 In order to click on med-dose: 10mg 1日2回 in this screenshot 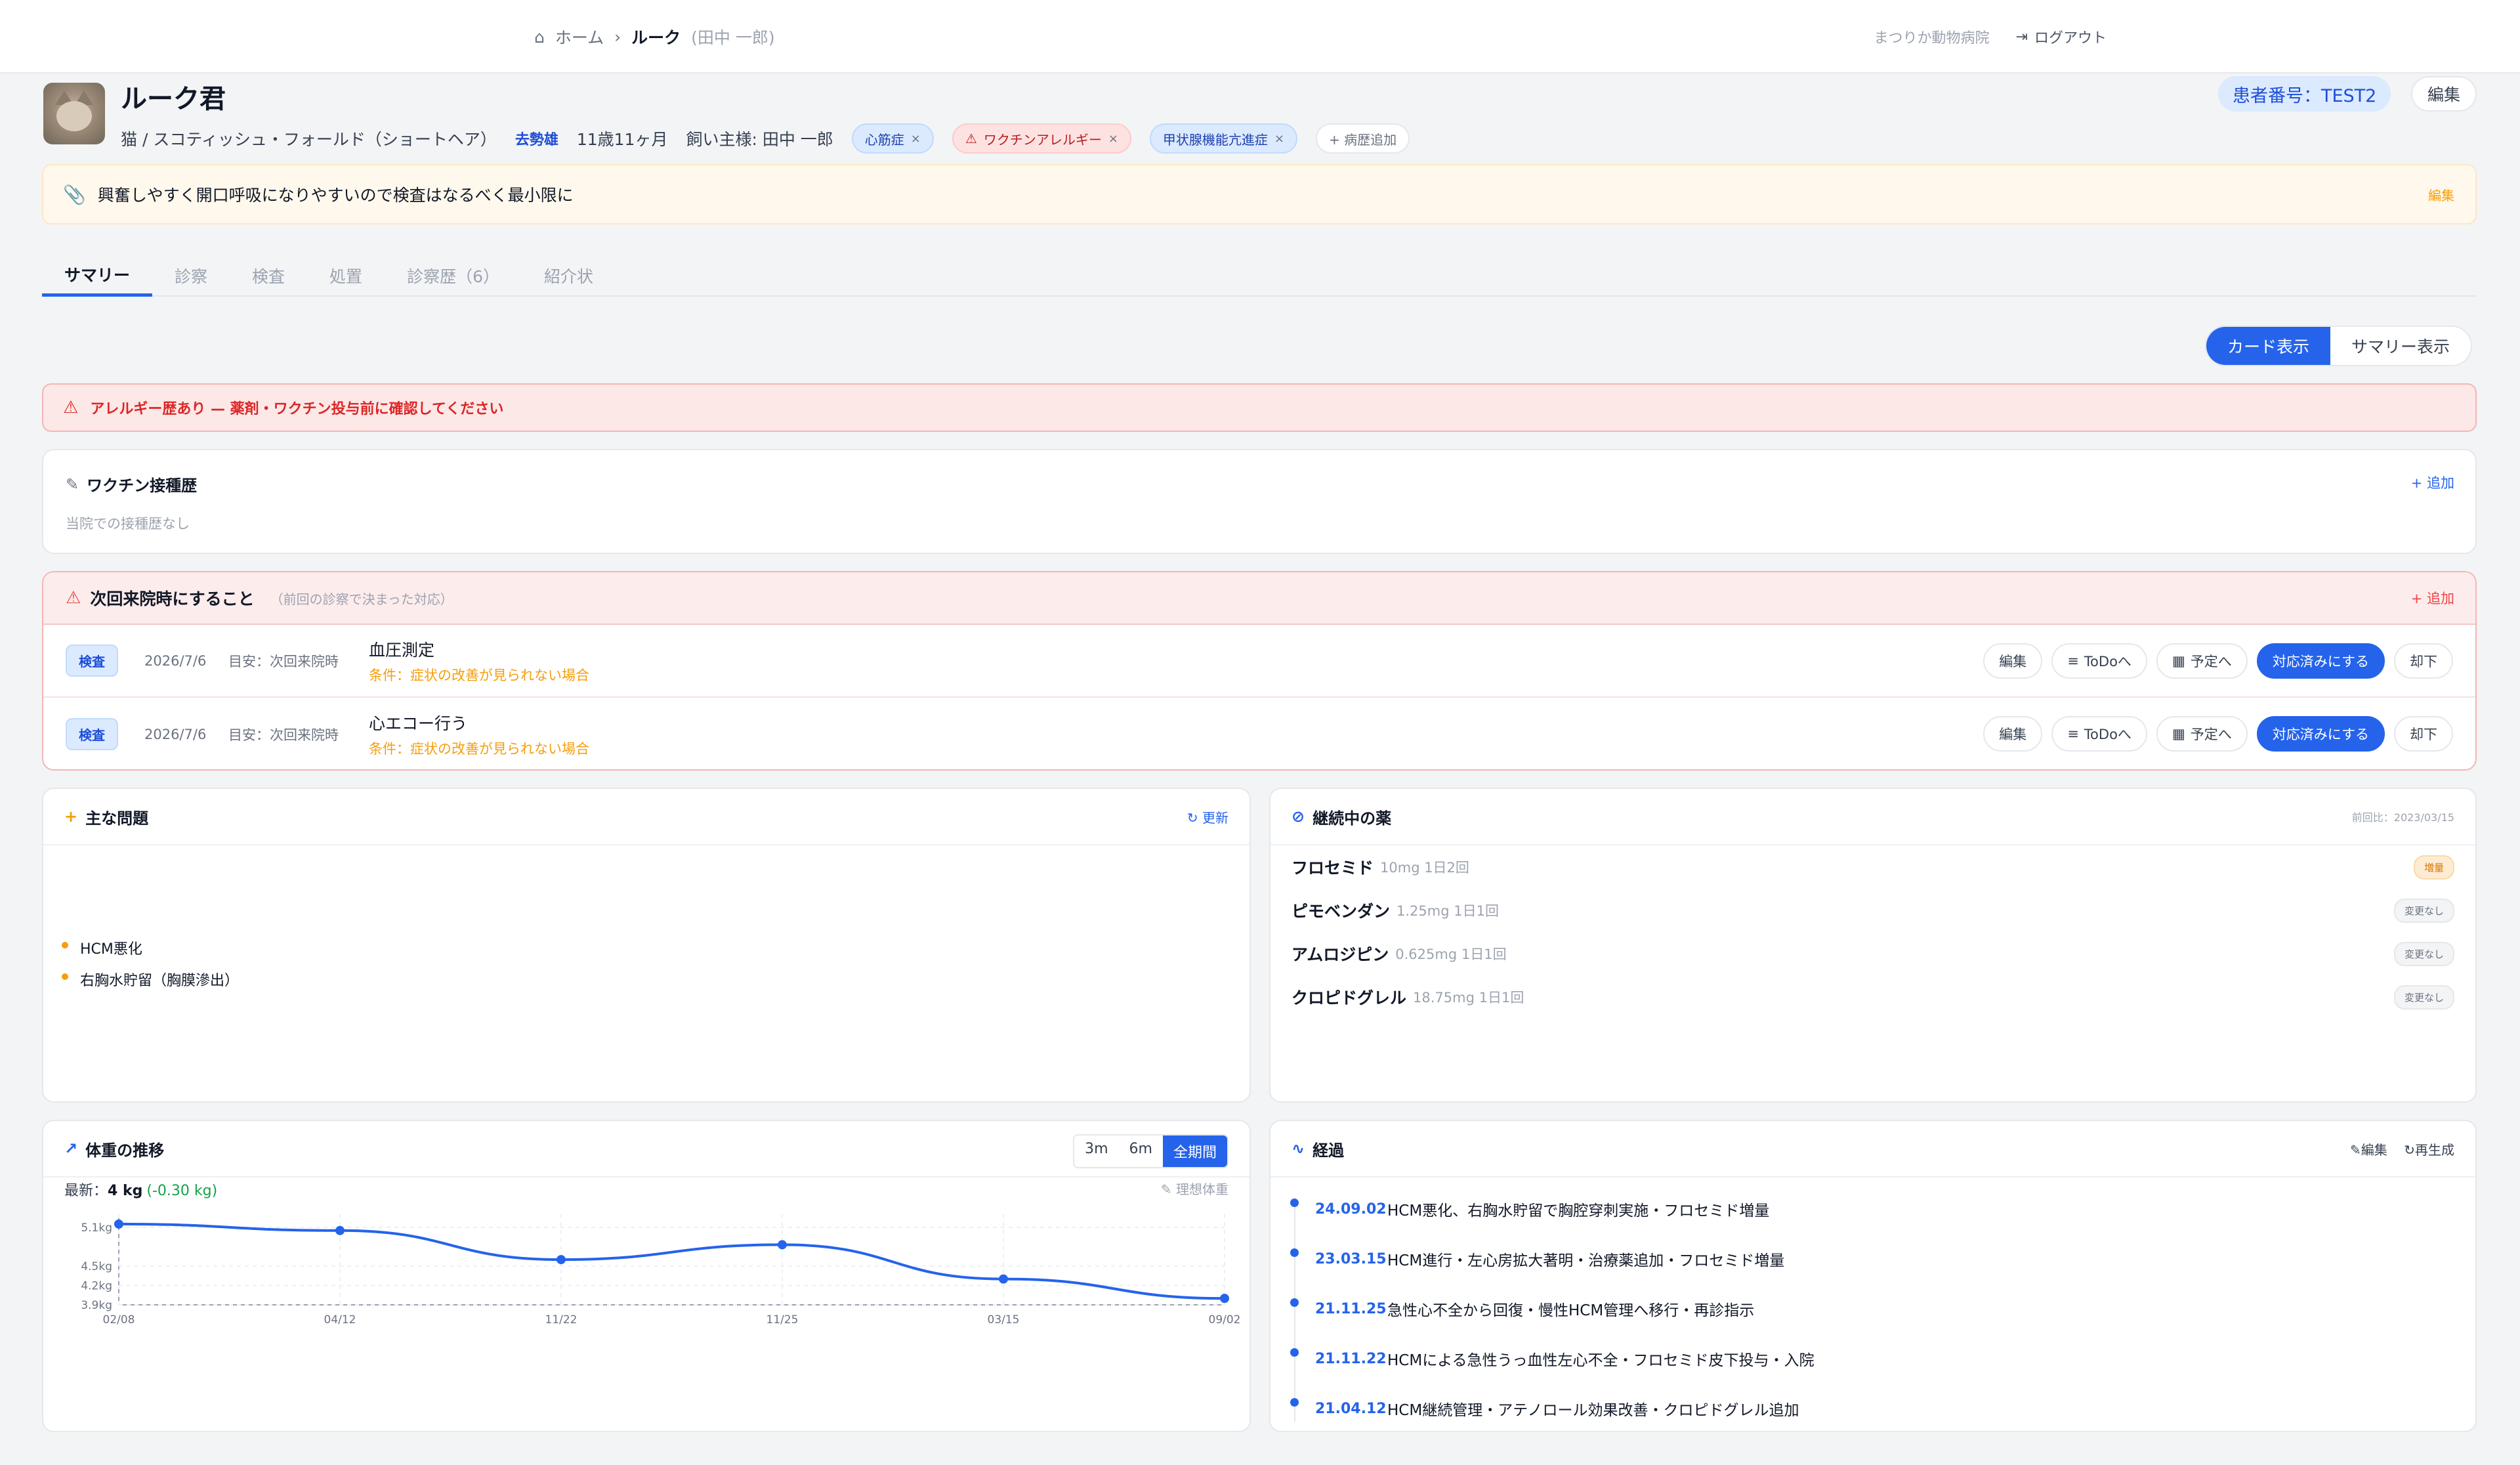, I will do `click(1424, 868)`.